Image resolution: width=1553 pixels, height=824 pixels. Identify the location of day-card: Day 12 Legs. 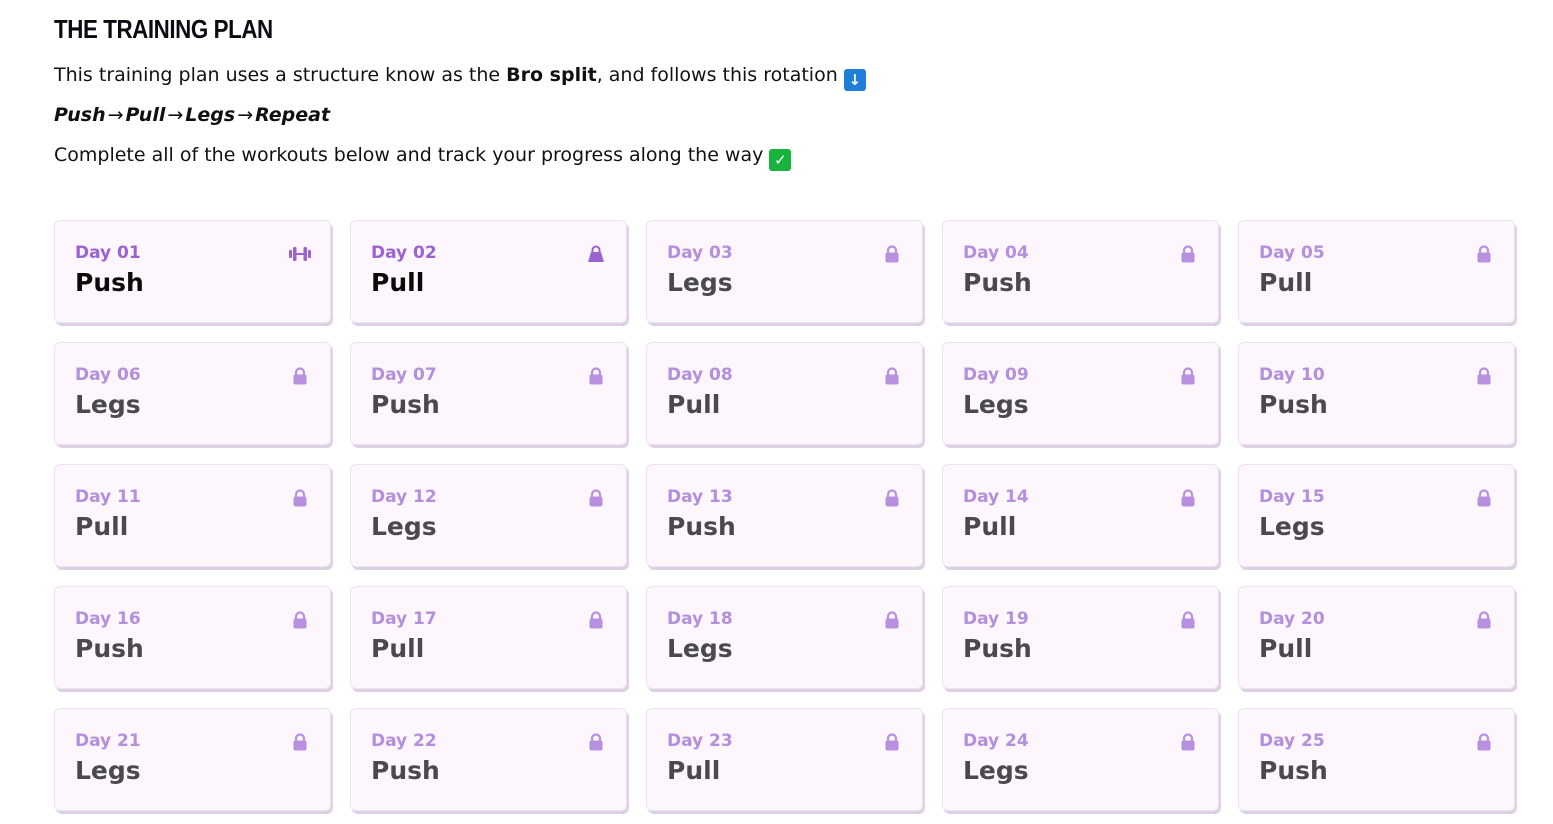
(488, 515).